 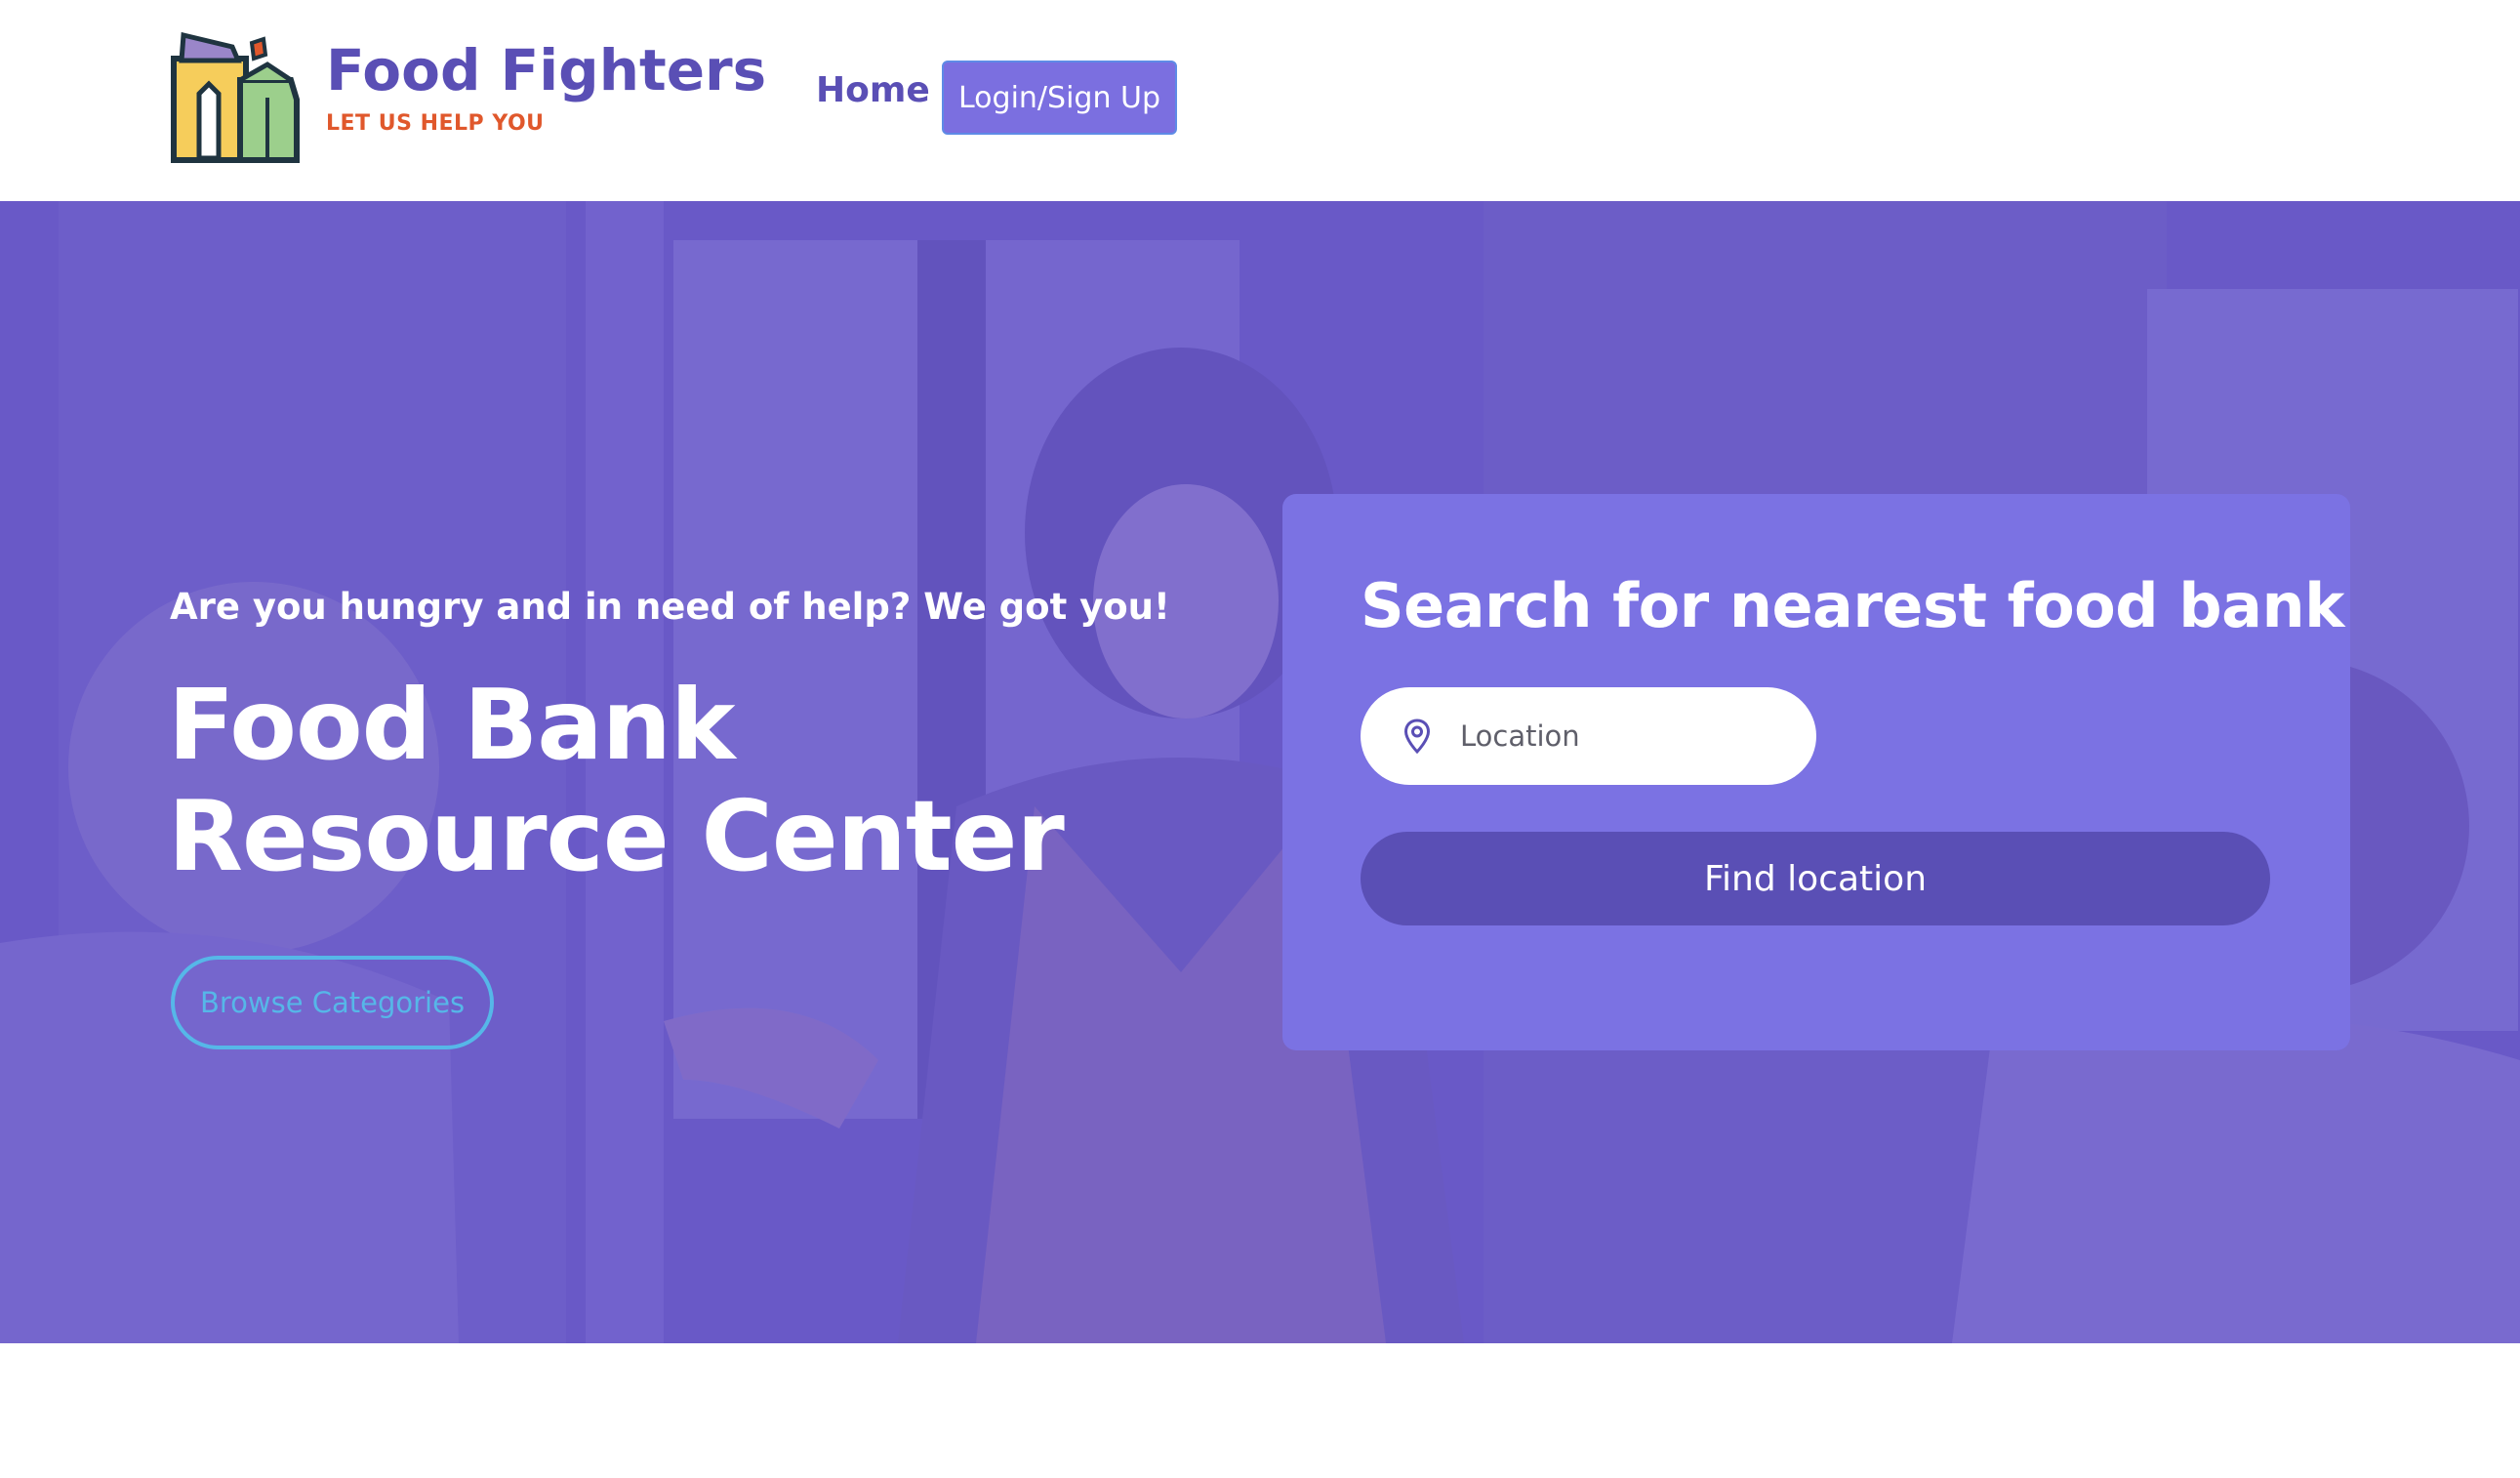 What do you see at coordinates (236, 97) in the screenshot?
I see `grocery-bag-logo-icon` at bounding box center [236, 97].